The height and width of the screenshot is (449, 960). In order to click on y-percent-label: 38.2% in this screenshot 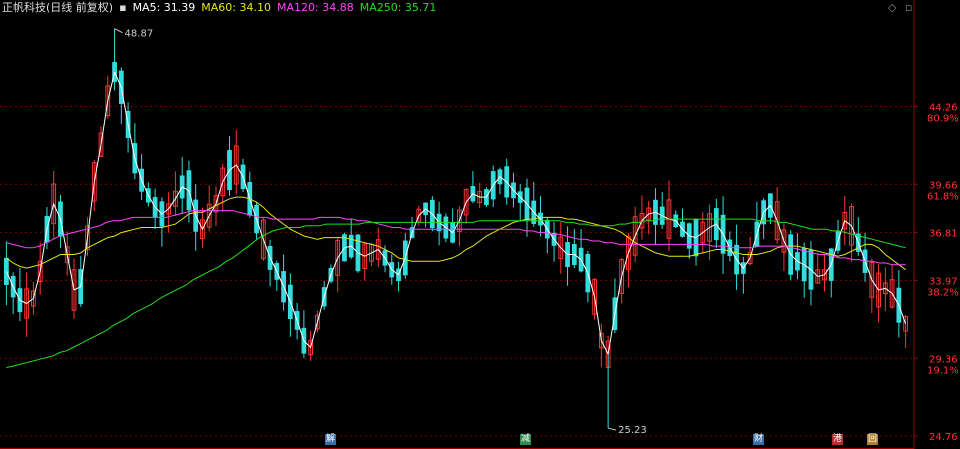, I will do `click(943, 292)`.